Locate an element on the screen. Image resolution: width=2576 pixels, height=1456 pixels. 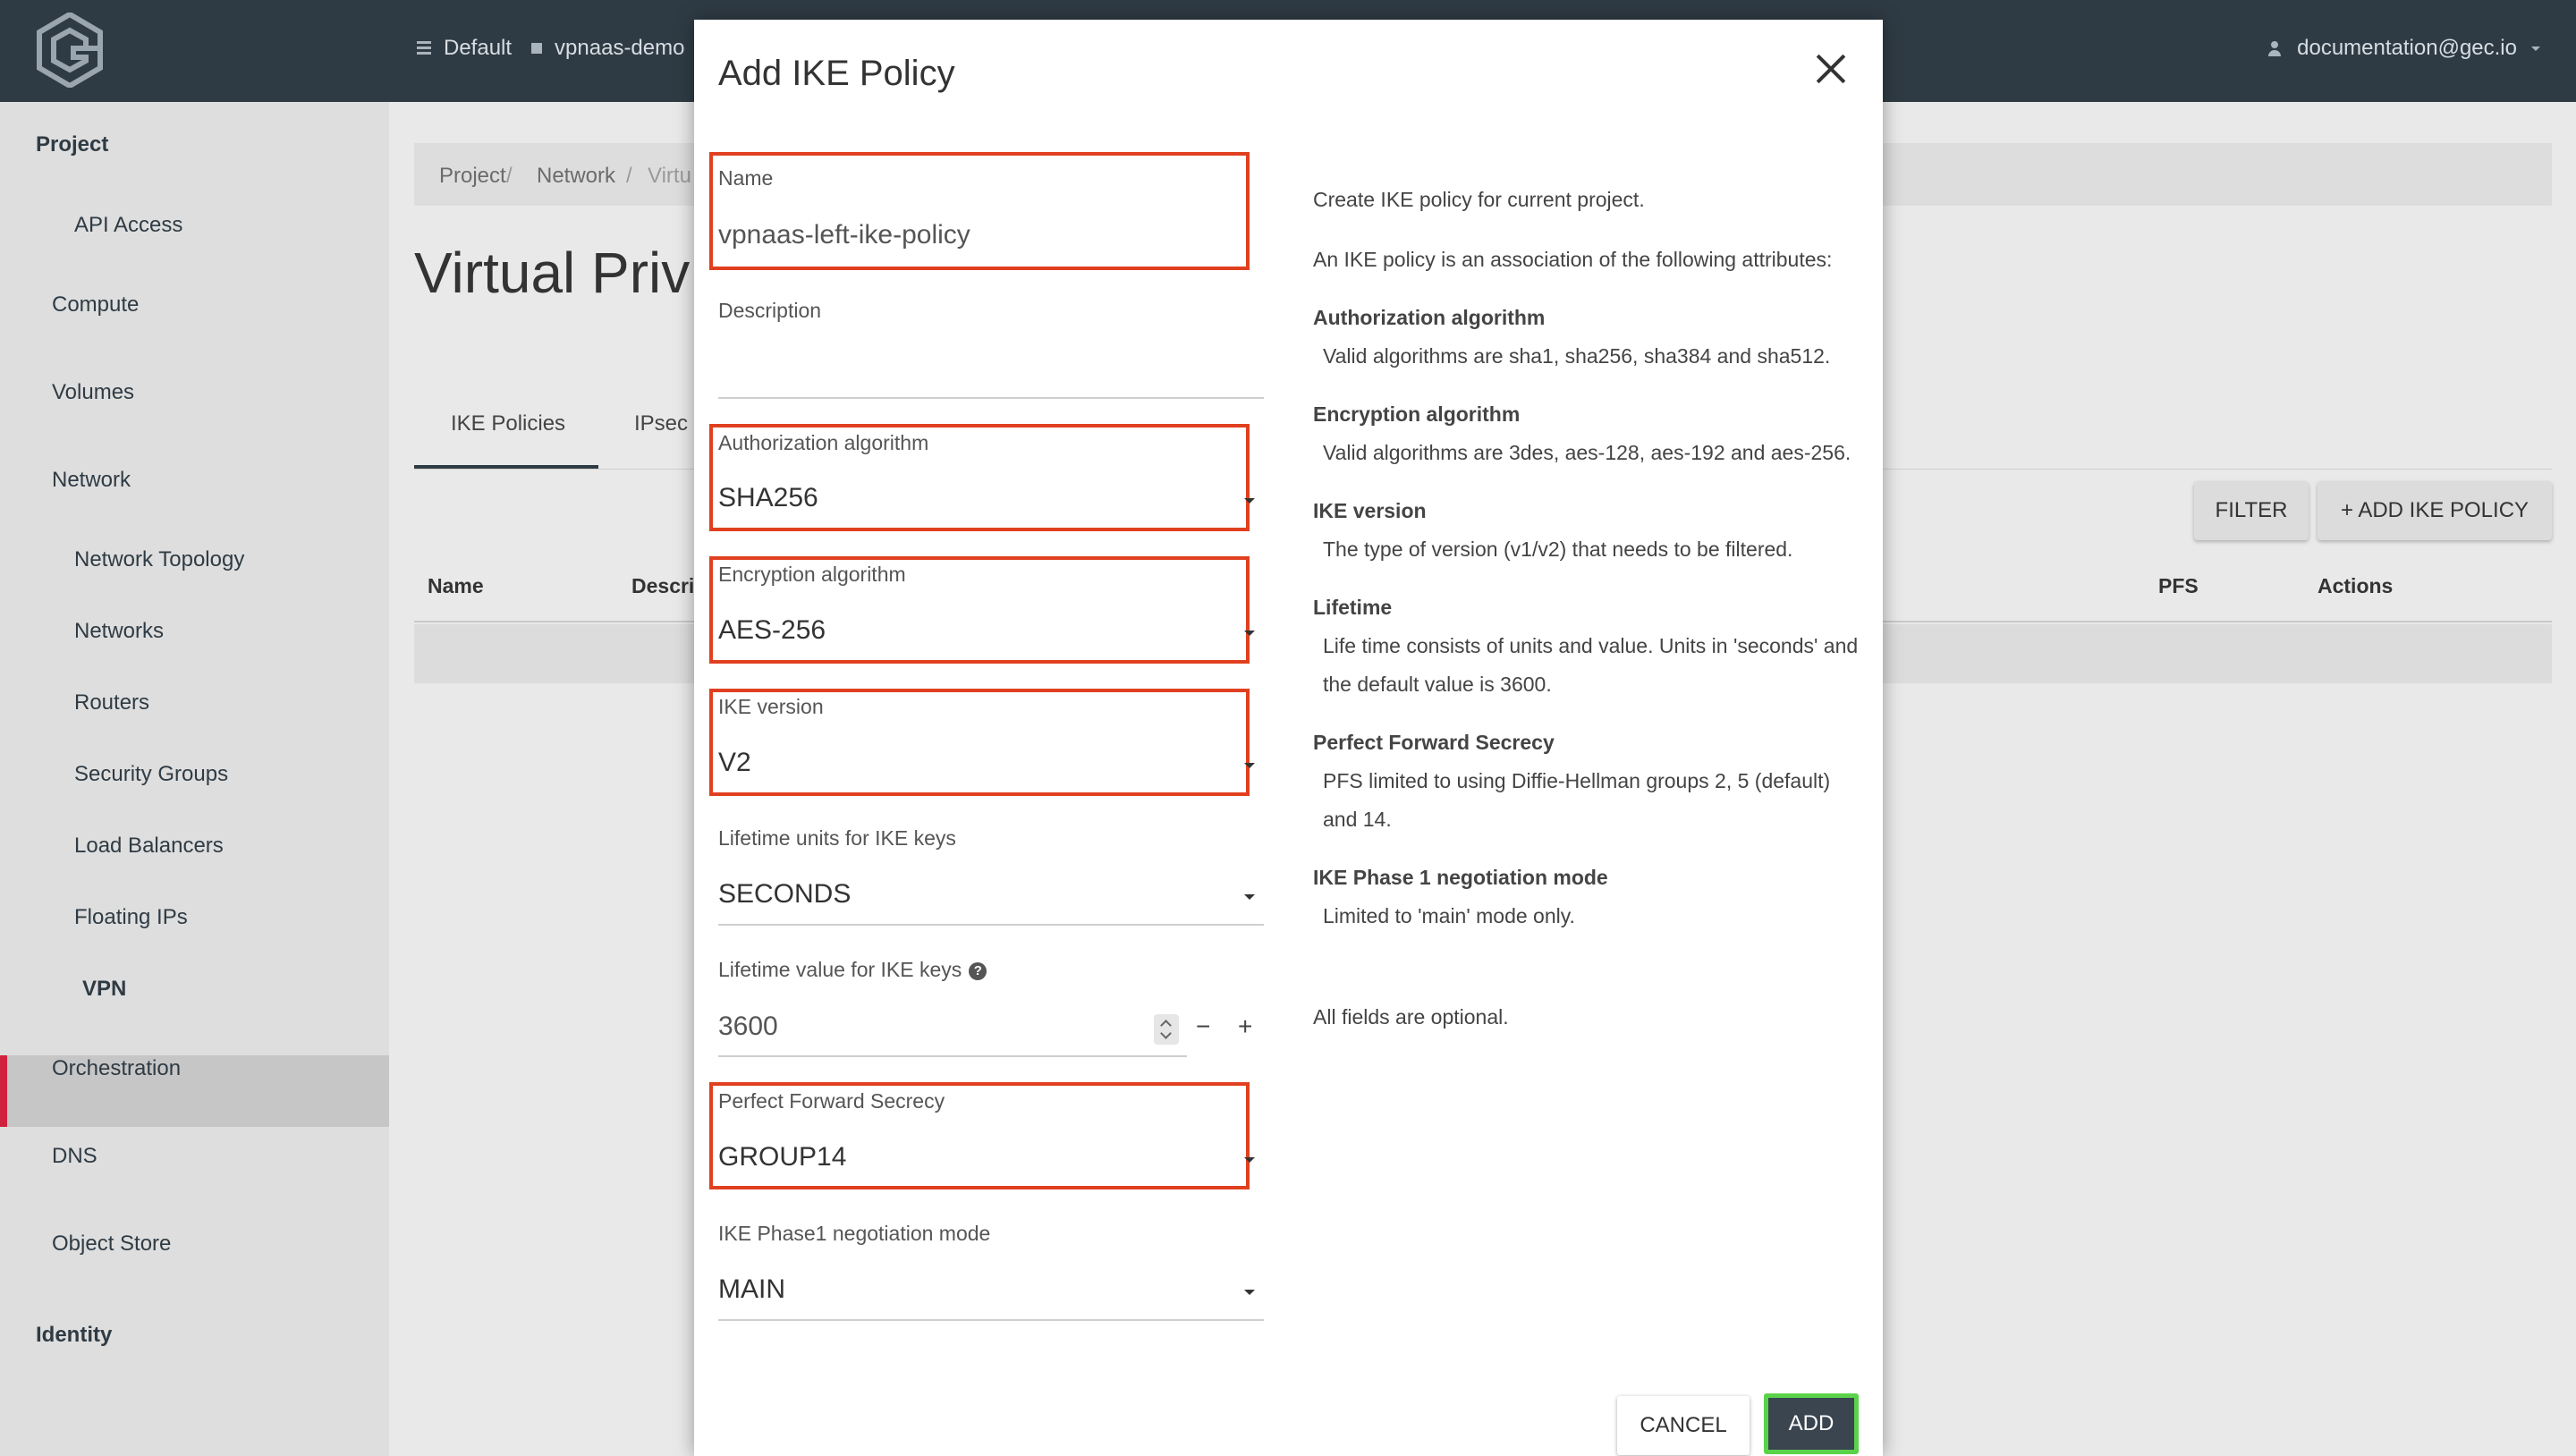
sidebar-item-load-balancers: Load Balancers is located at coordinates (231, 846).